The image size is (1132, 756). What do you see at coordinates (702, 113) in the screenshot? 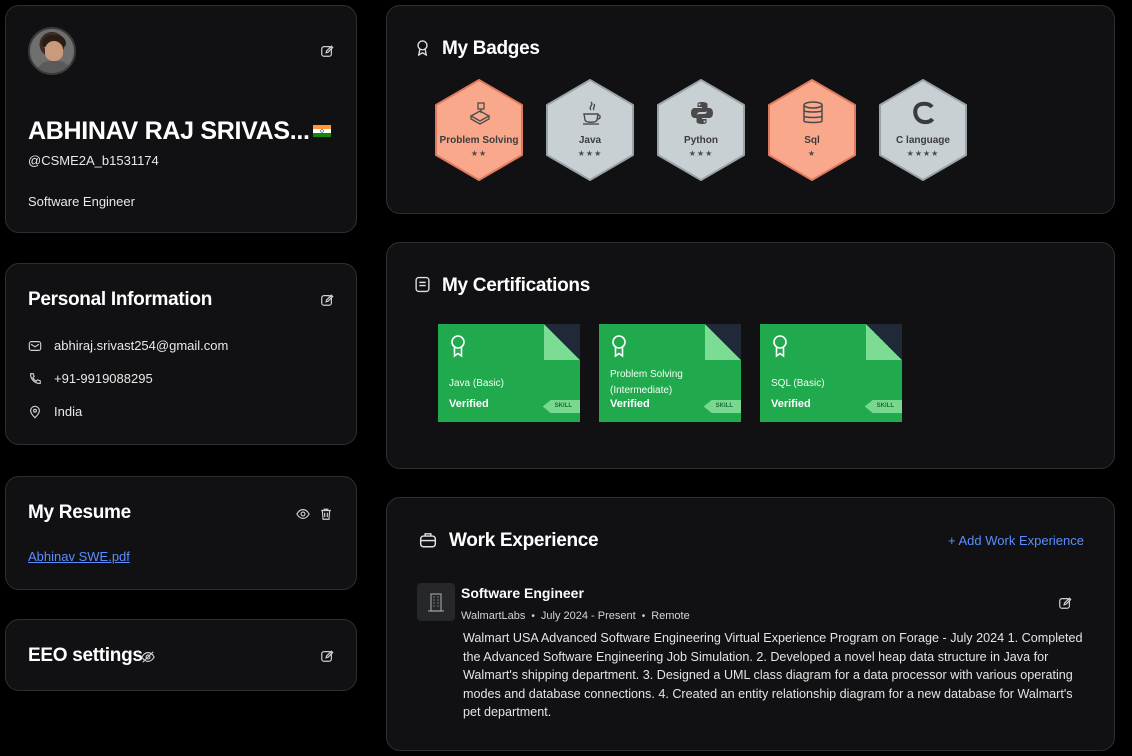
I see `python-icon` at bounding box center [702, 113].